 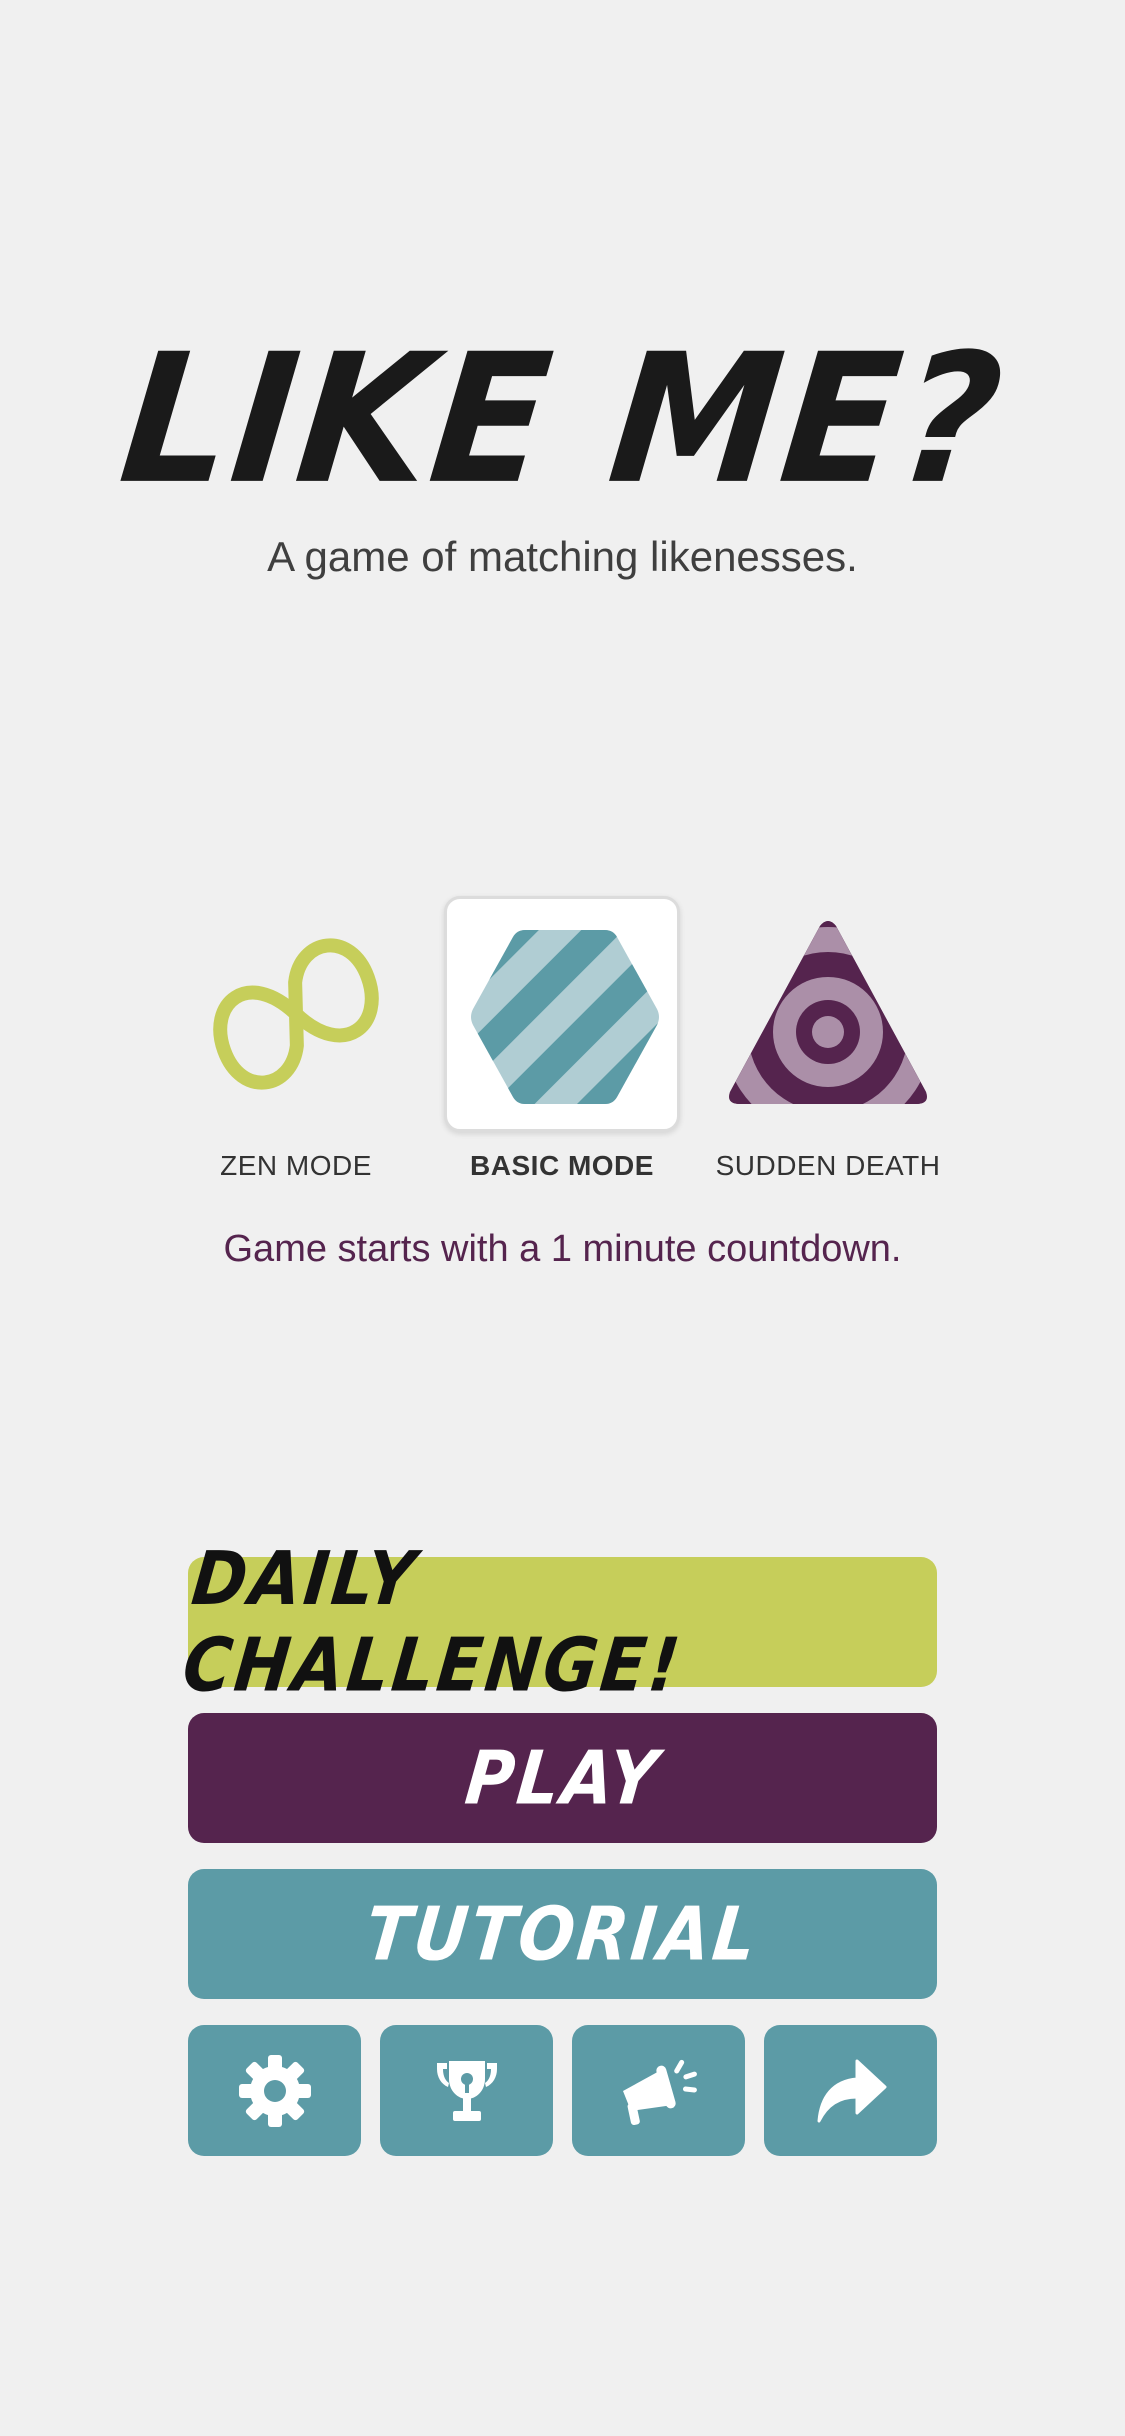 I want to click on mode-sudden-death: SUDDEN DEATH, so click(x=830, y=1046).